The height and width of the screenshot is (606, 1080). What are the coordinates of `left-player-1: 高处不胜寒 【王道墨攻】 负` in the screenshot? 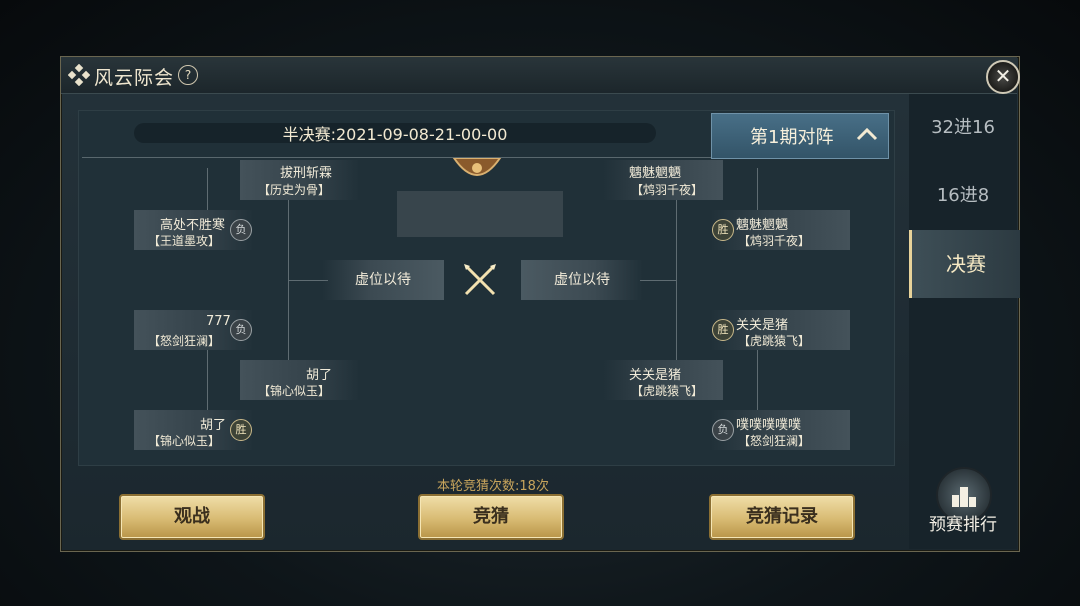 It's located at (194, 230).